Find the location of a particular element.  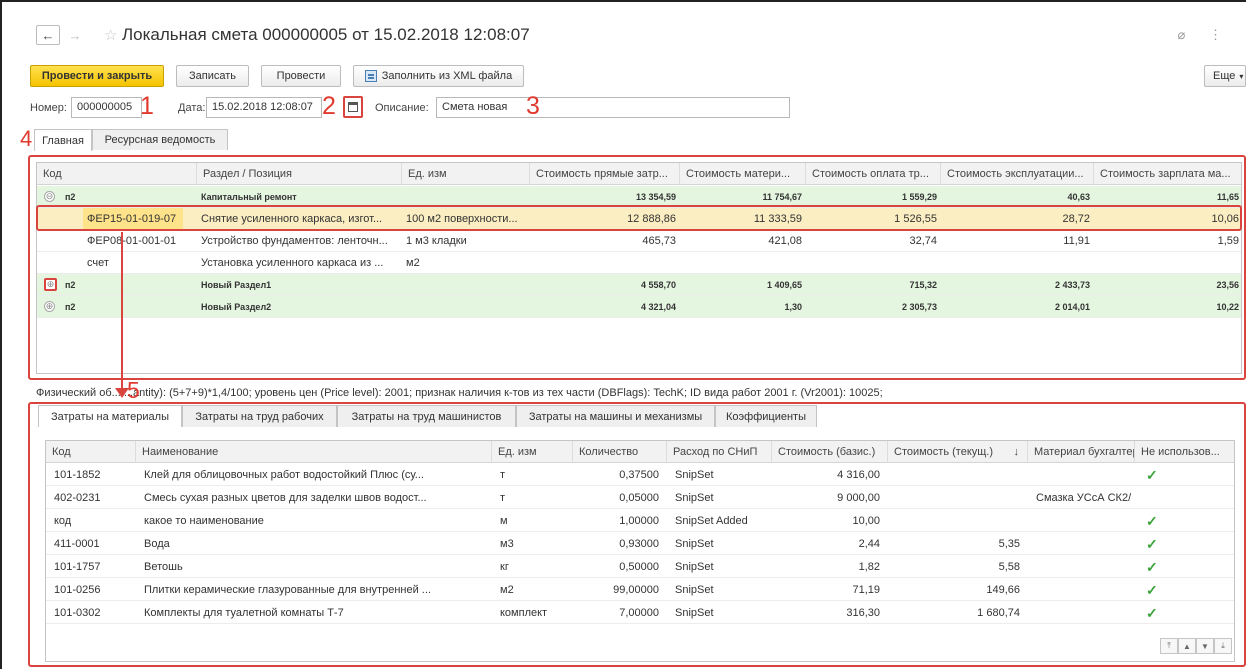

window-frame-top is located at coordinates (623, 1).